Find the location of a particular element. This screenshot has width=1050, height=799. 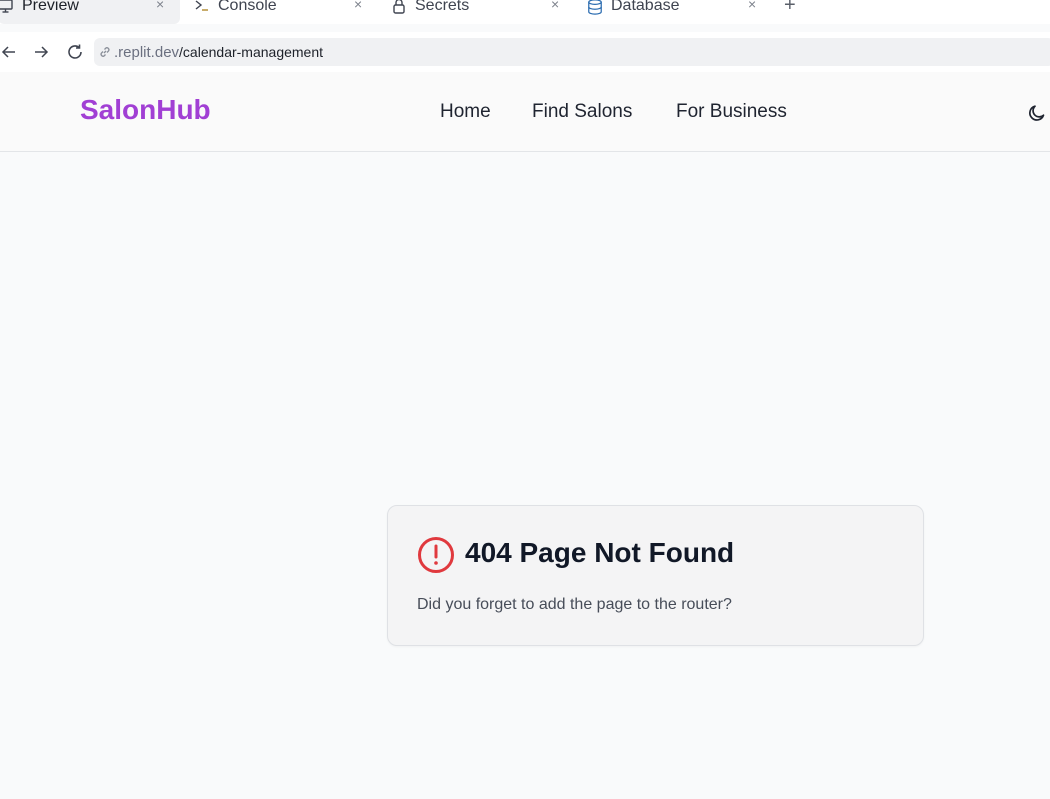

theme-toggle-button is located at coordinates (1037, 113).